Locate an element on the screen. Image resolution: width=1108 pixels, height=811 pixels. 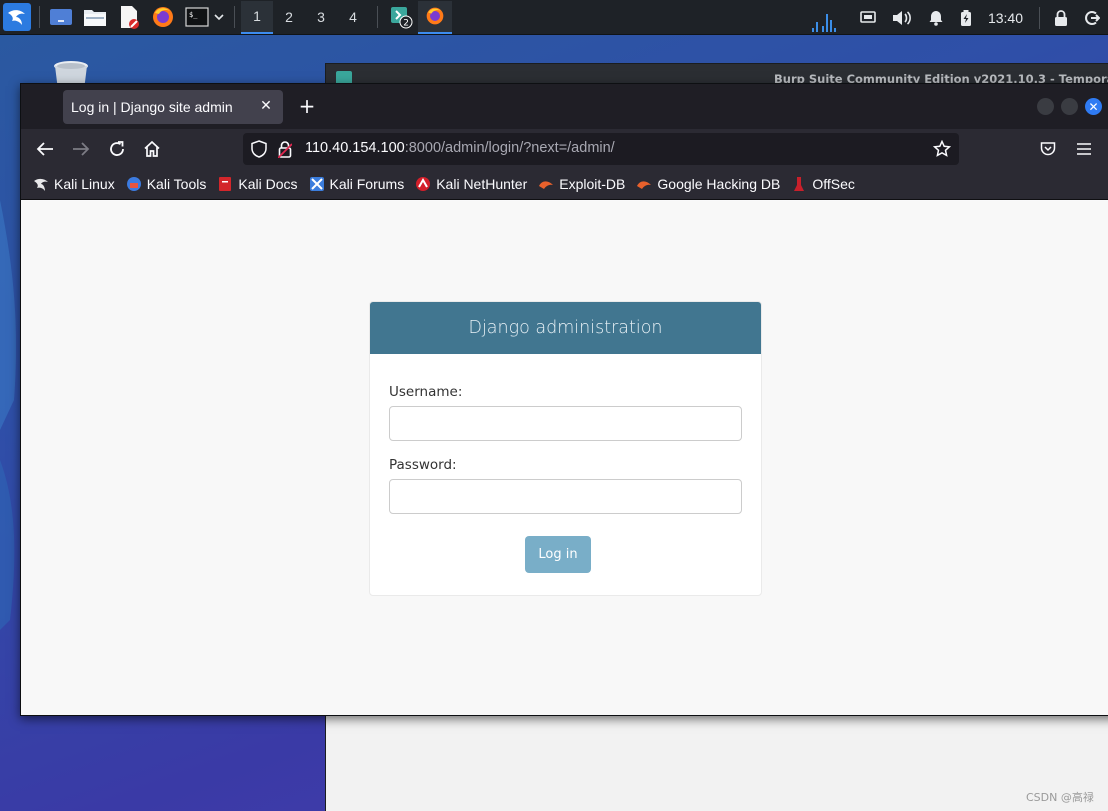
bookmark-kali-forums: Kali Forums is located at coordinates (357, 184).